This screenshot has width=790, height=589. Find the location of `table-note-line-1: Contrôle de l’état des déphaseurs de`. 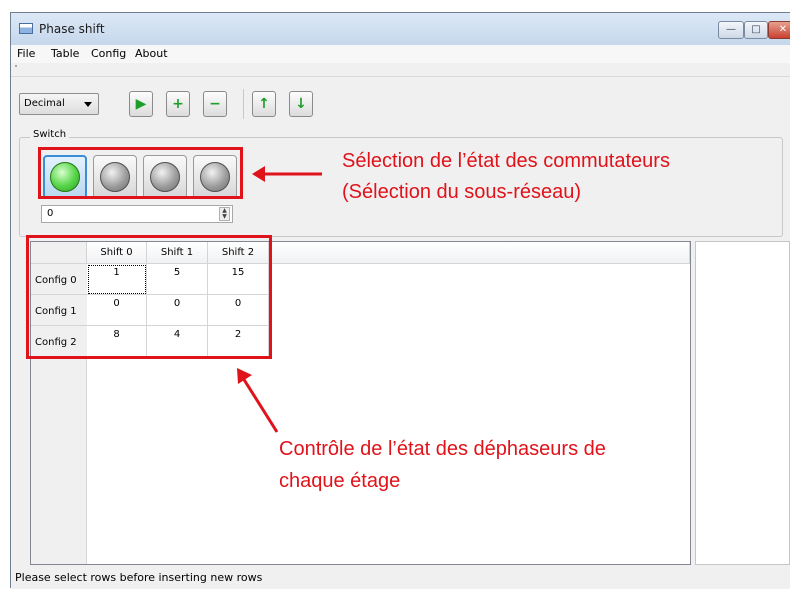

table-note-line-1: Contrôle de l’état des déphaseurs de is located at coordinates (442, 449).